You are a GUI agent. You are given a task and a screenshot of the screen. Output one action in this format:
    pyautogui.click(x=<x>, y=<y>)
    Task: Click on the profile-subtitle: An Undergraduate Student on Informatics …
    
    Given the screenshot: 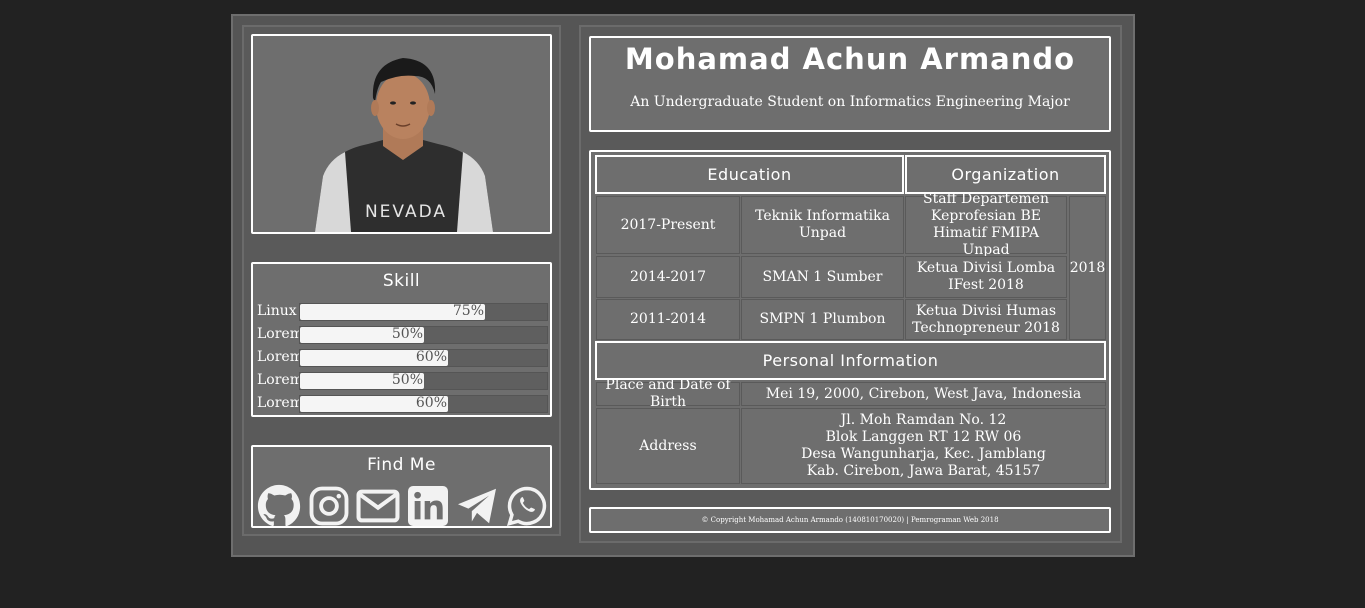 What is the action you would take?
    pyautogui.click(x=850, y=102)
    